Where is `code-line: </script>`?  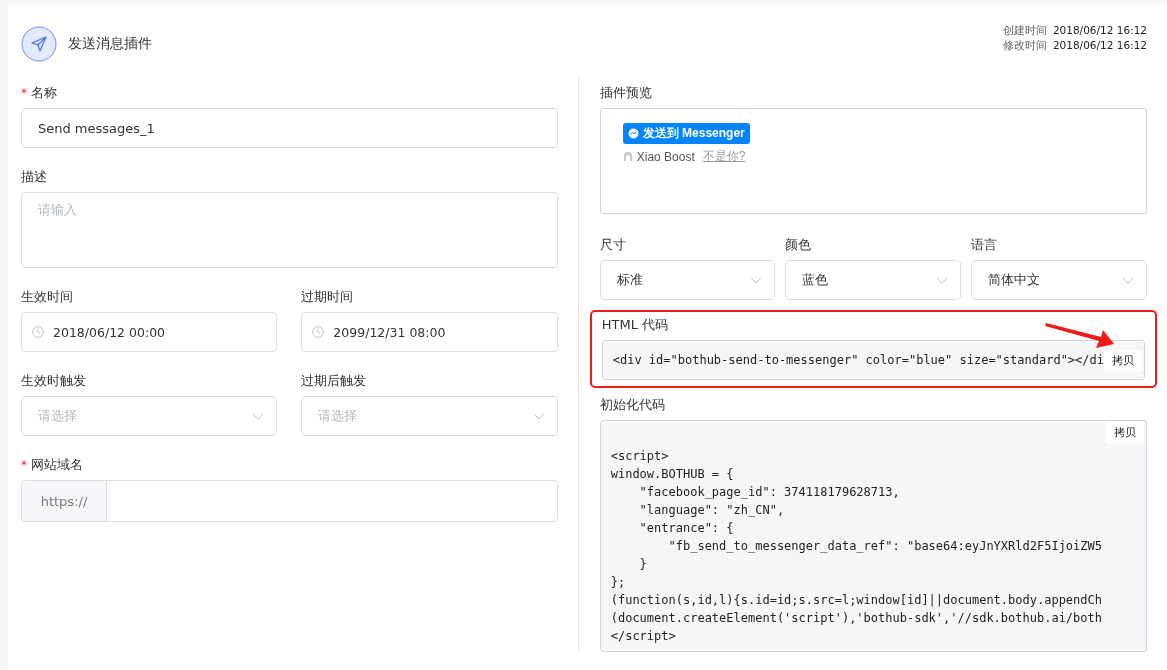
code-line: </script> is located at coordinates (643, 636).